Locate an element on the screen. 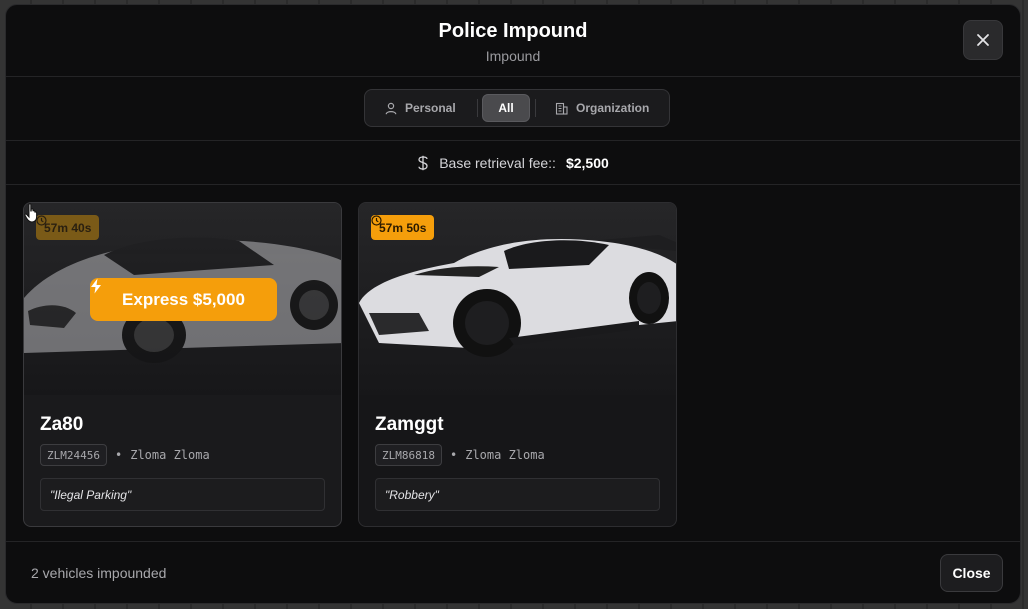 The width and height of the screenshot is (1028, 609). tab-all: All is located at coordinates (506, 108).